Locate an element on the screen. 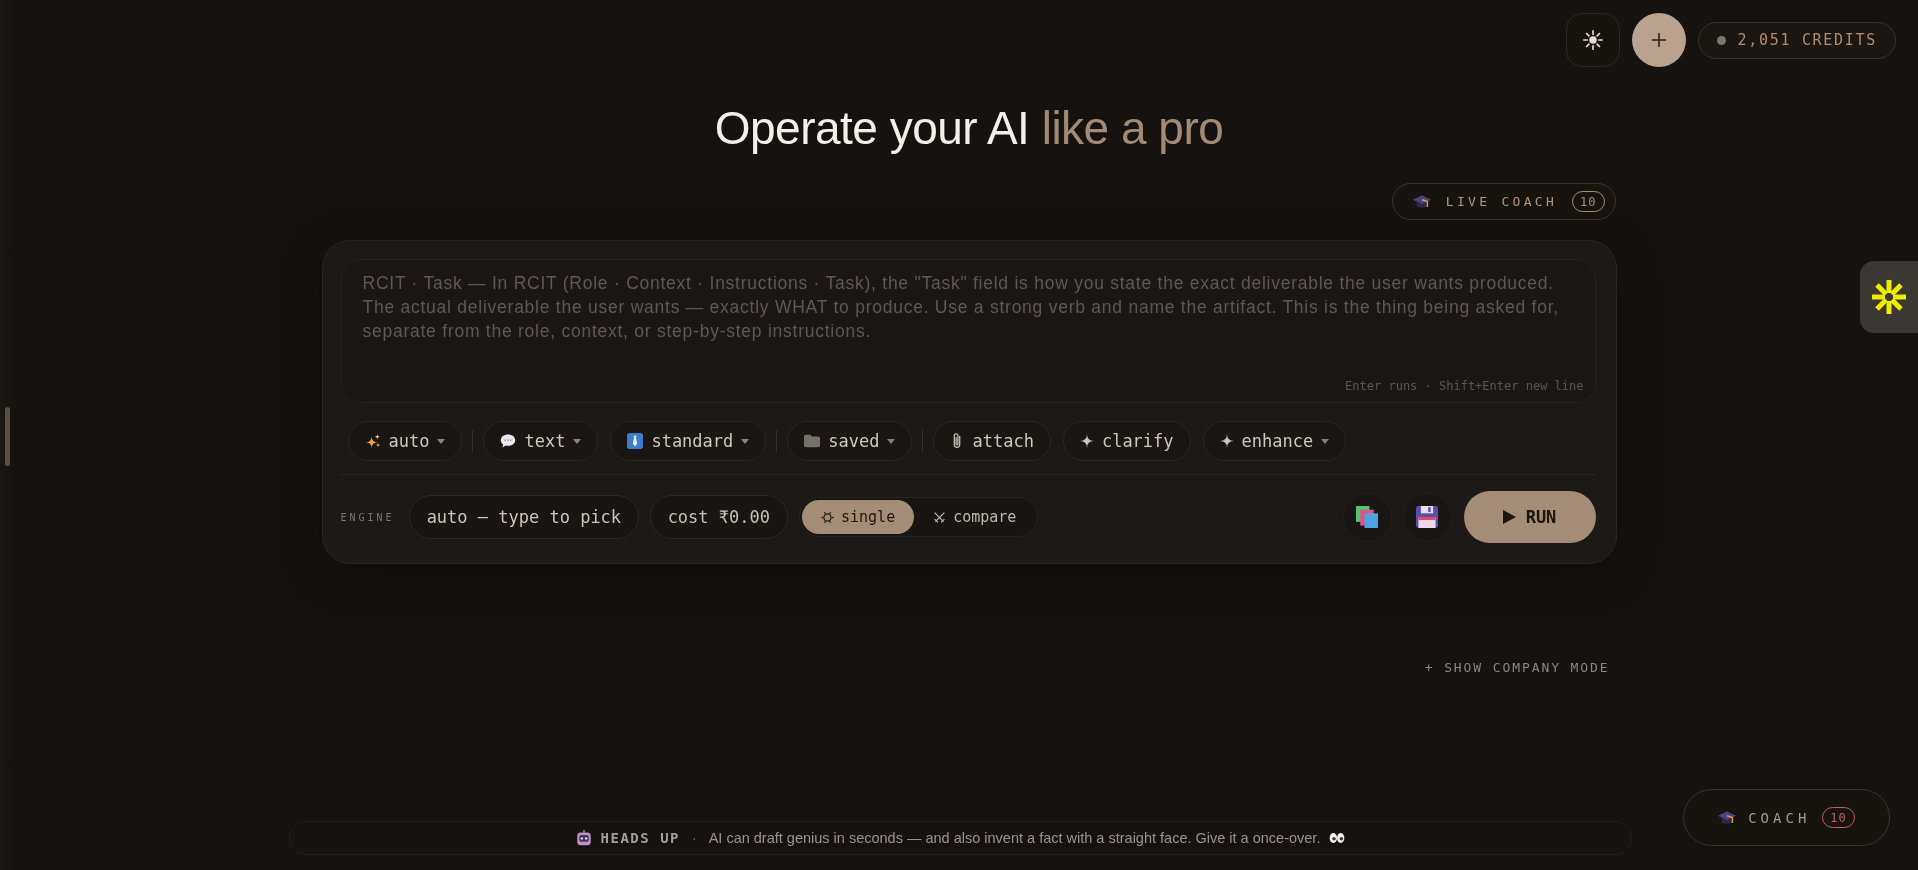  notice-title: HEADS UP is located at coordinates (640, 838).